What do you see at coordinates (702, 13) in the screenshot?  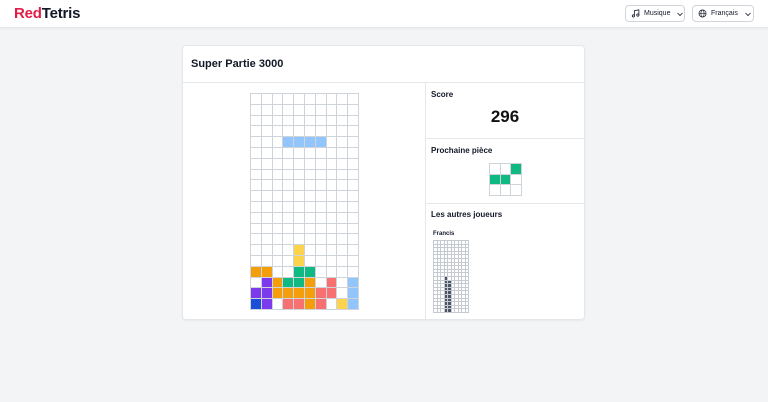 I see `globe-icon` at bounding box center [702, 13].